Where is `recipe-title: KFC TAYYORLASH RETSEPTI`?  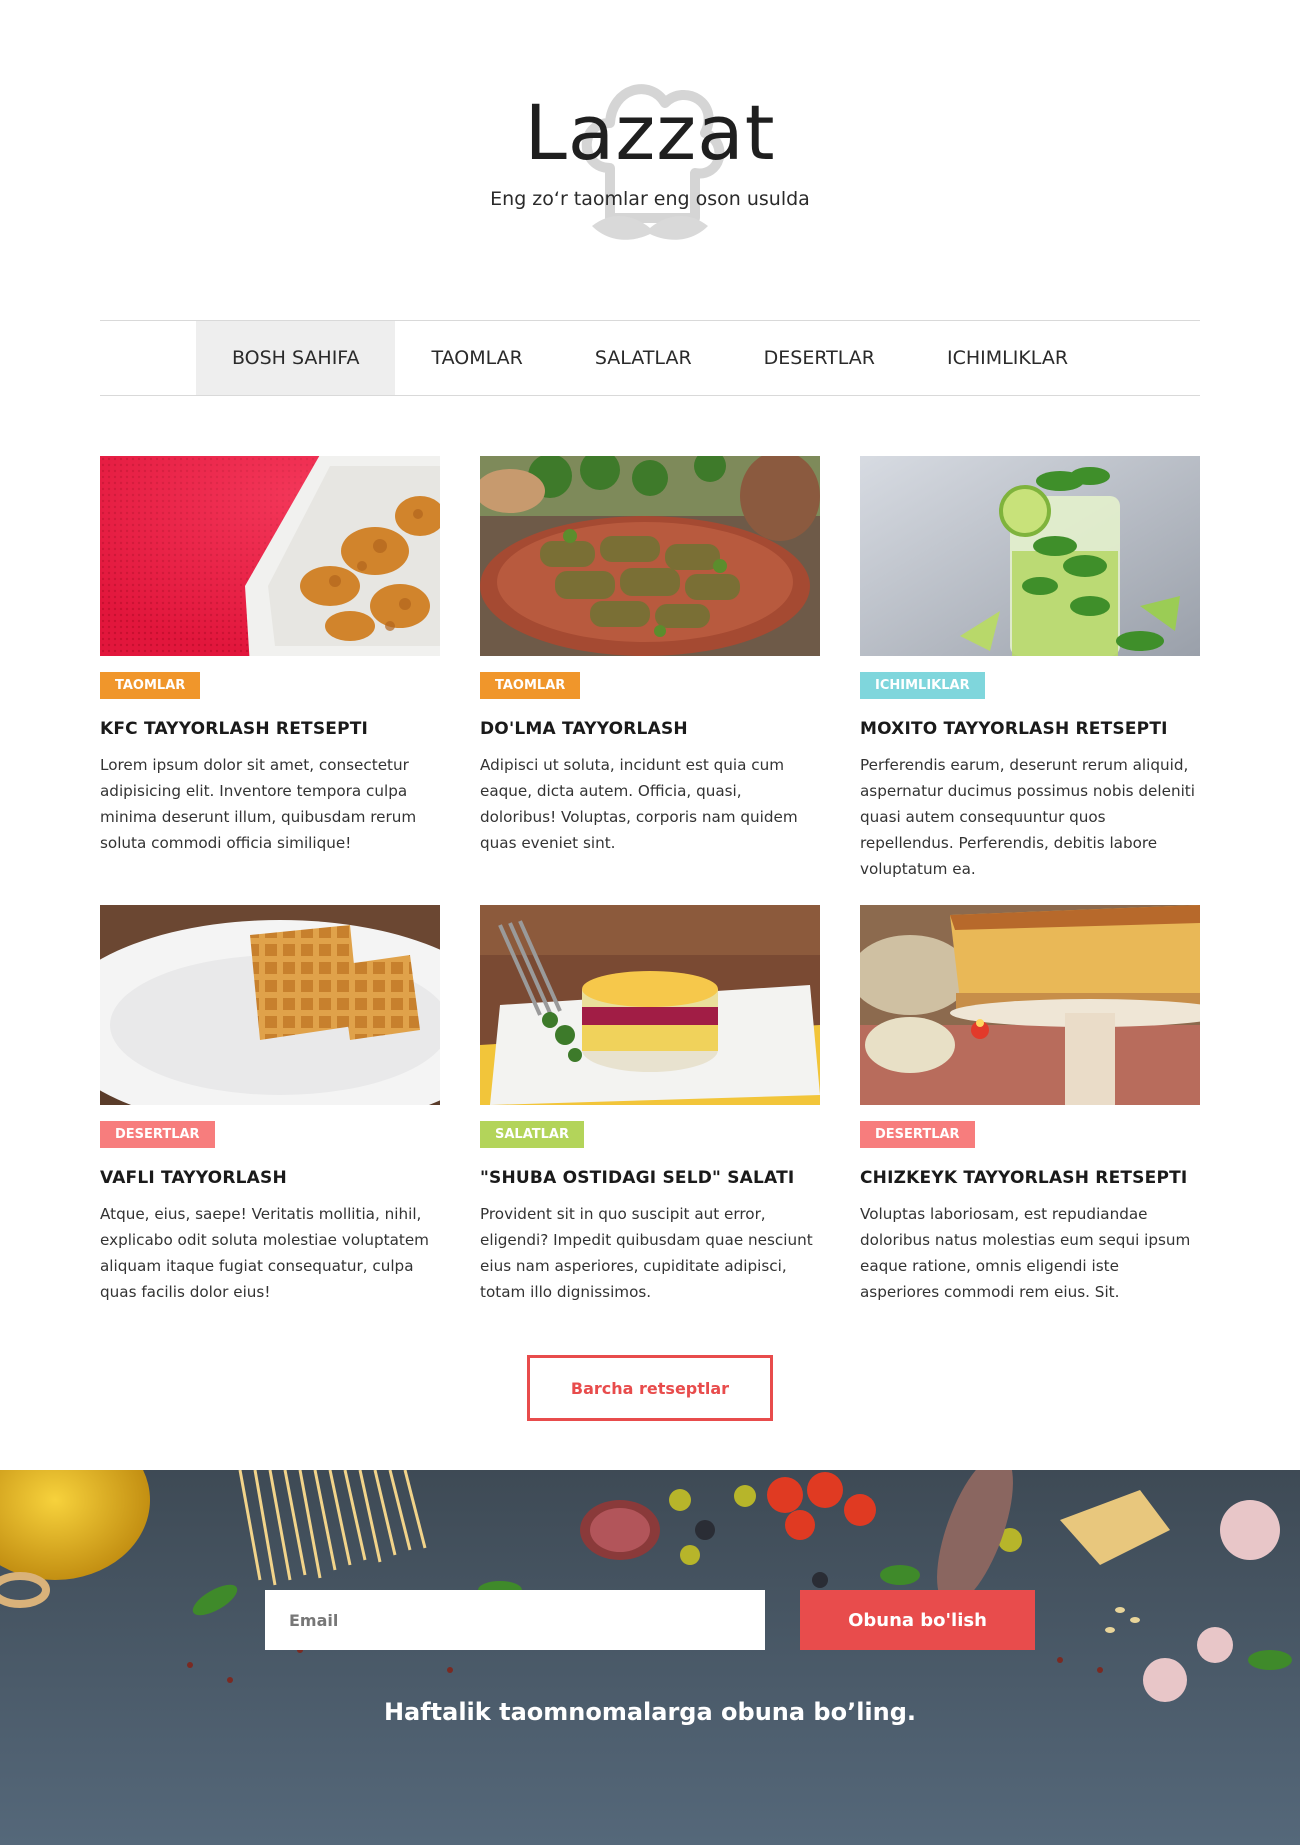
recipe-title: KFC TAYYORLASH RETSEPTI is located at coordinates (270, 729).